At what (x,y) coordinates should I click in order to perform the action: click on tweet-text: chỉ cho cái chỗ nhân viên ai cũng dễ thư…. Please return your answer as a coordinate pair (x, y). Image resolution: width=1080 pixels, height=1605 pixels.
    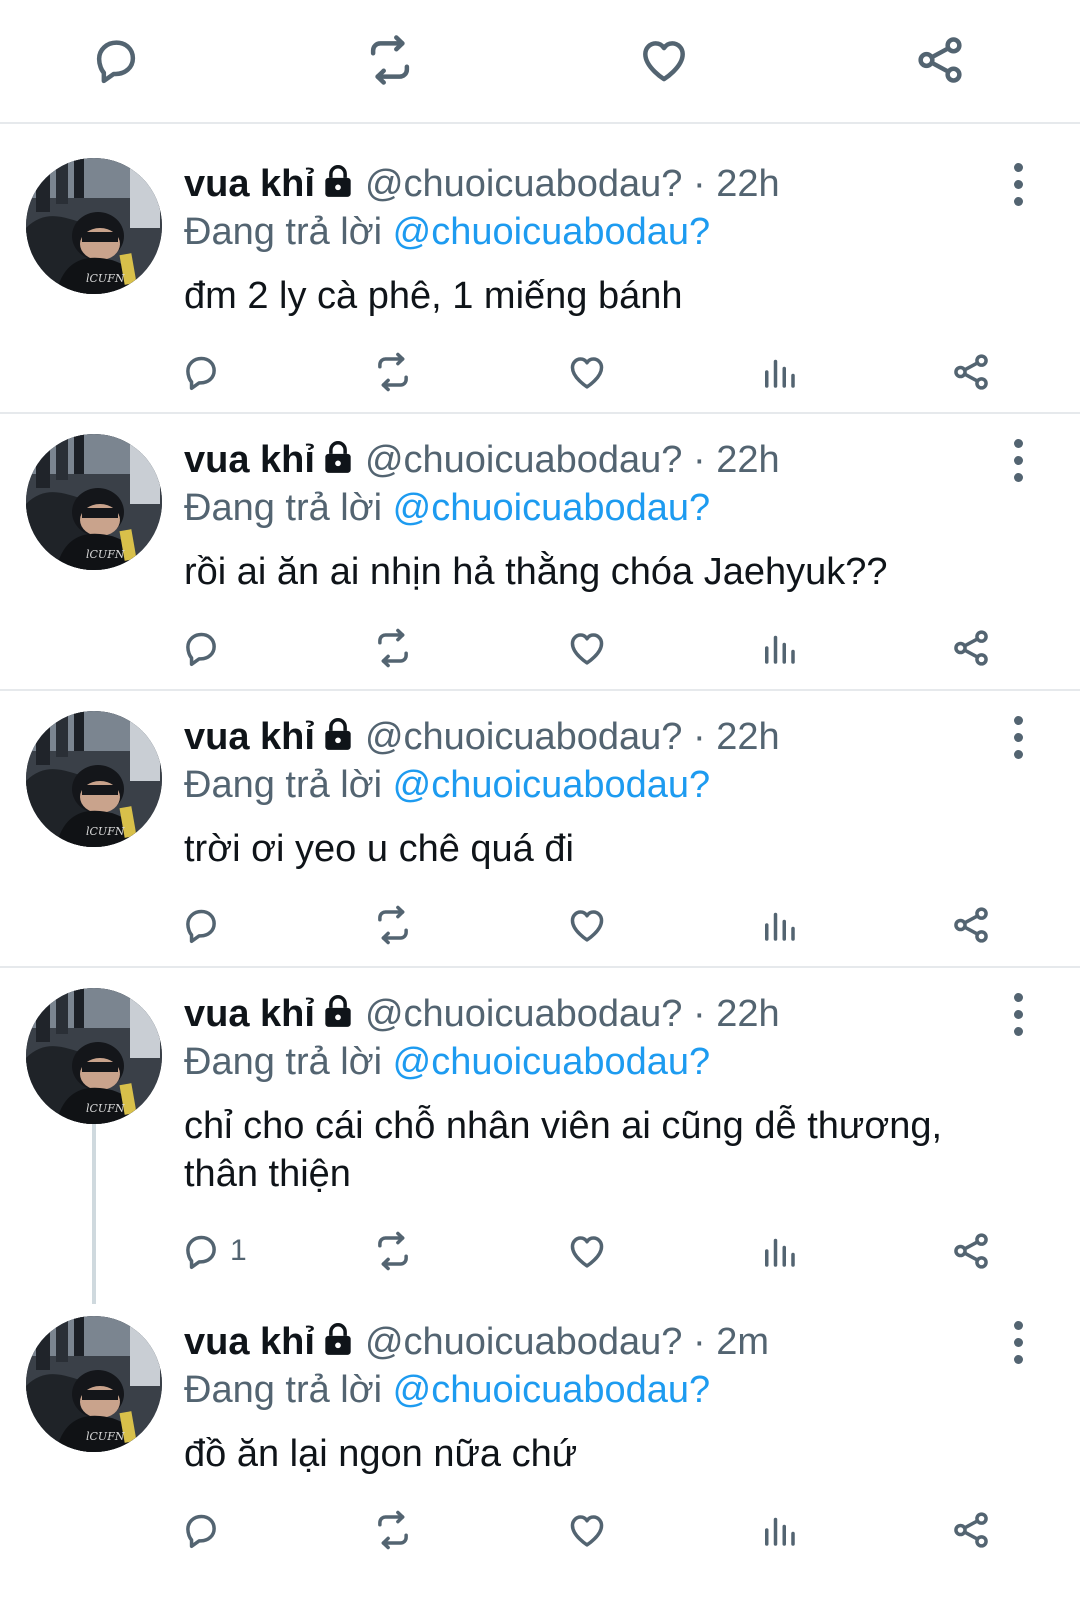
    Looking at the image, I should click on (563, 1150).